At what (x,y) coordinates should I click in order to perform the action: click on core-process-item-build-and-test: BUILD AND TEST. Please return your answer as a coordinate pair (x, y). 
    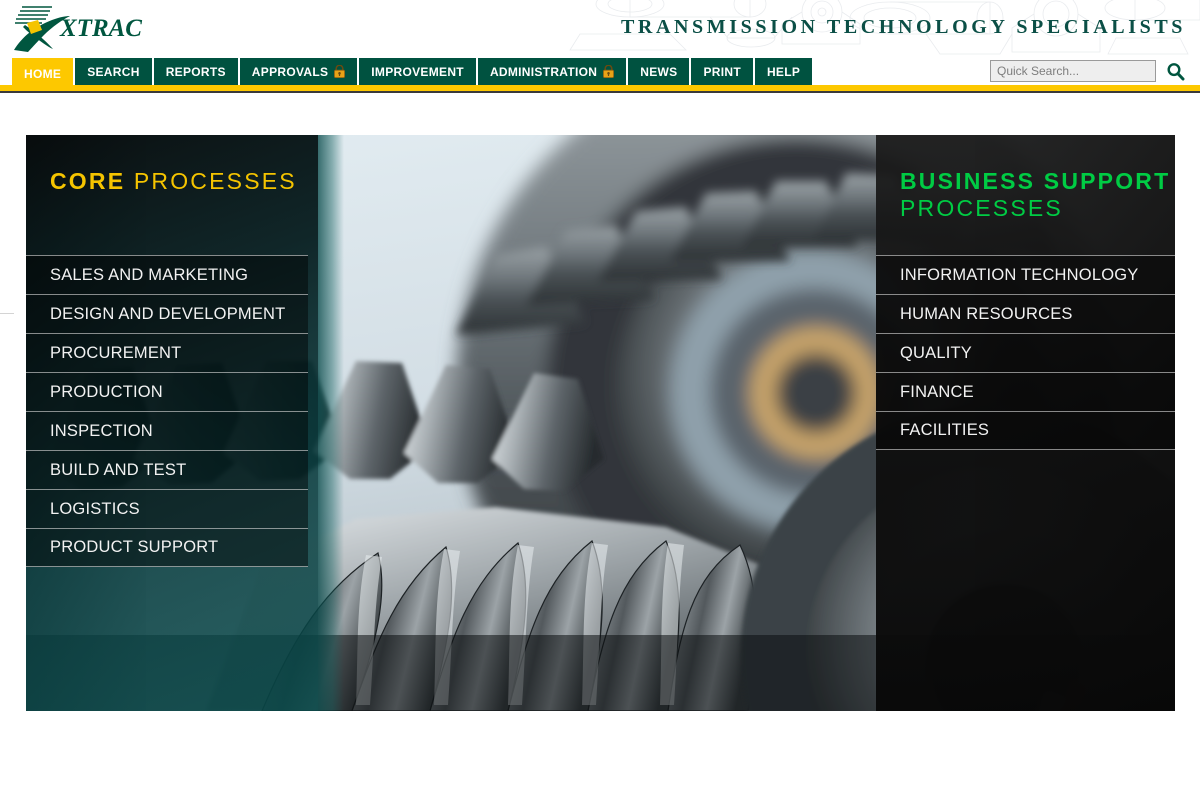
    Looking at the image, I should click on (167, 469).